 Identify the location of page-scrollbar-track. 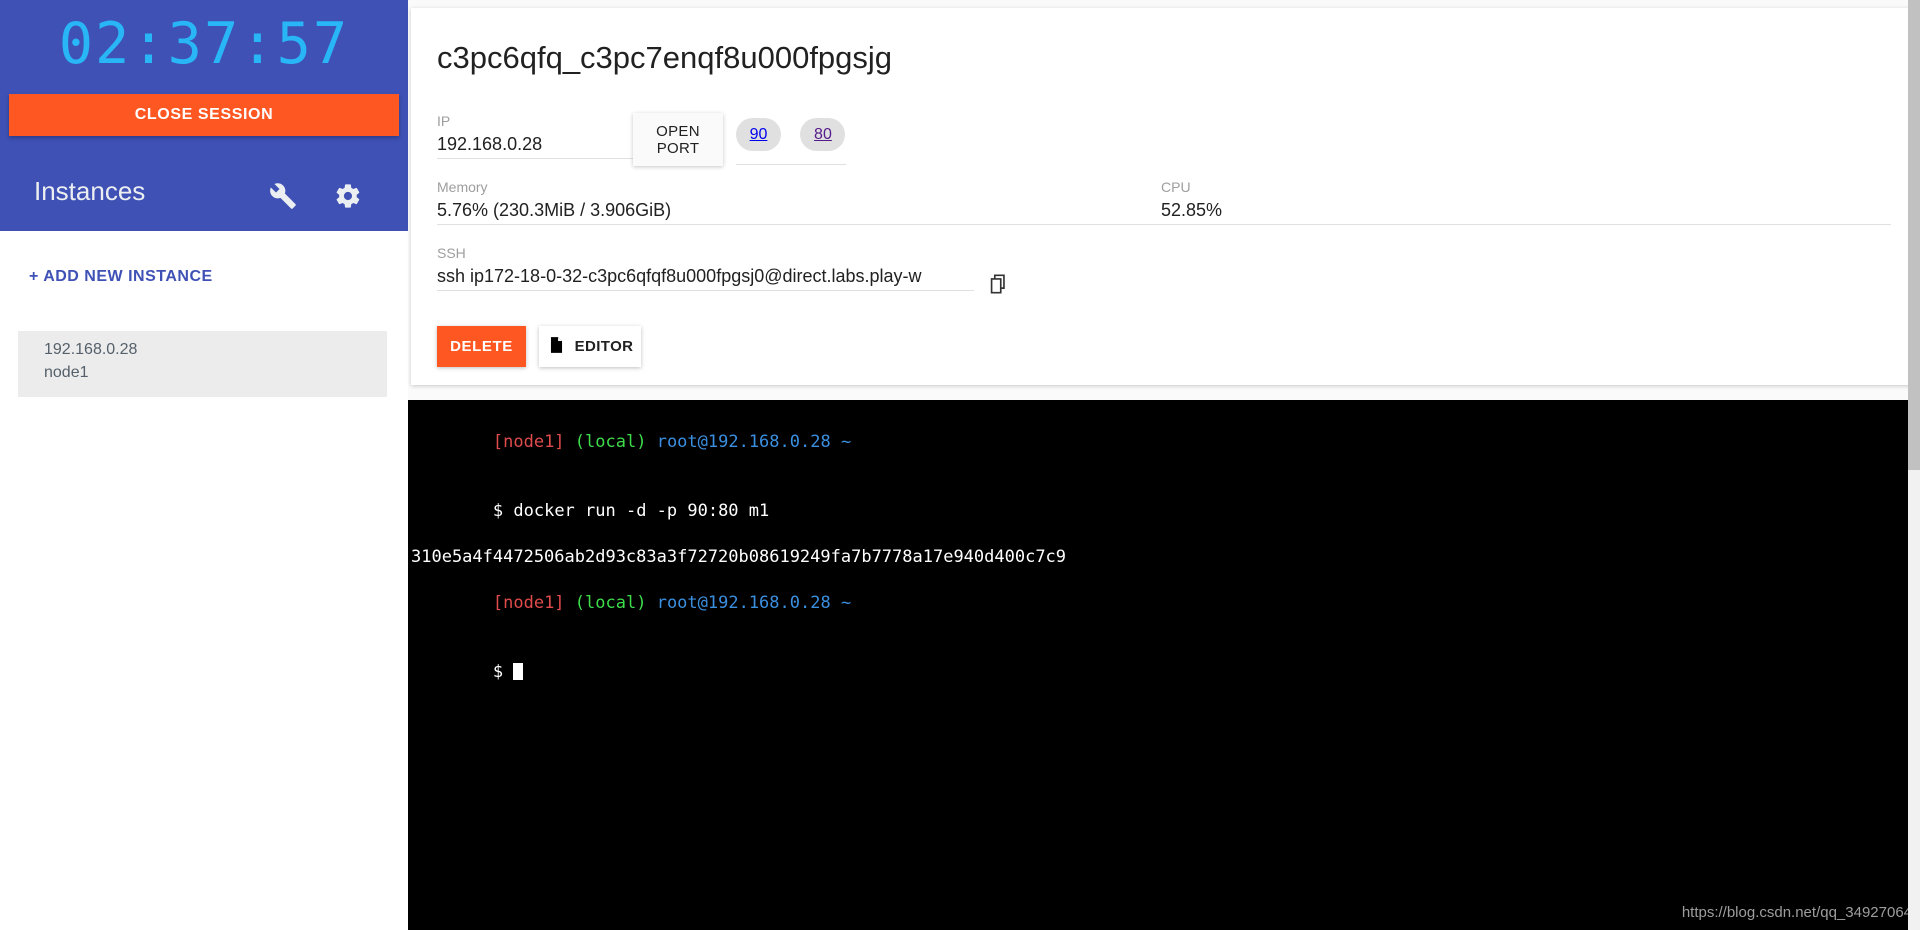
(1914, 465).